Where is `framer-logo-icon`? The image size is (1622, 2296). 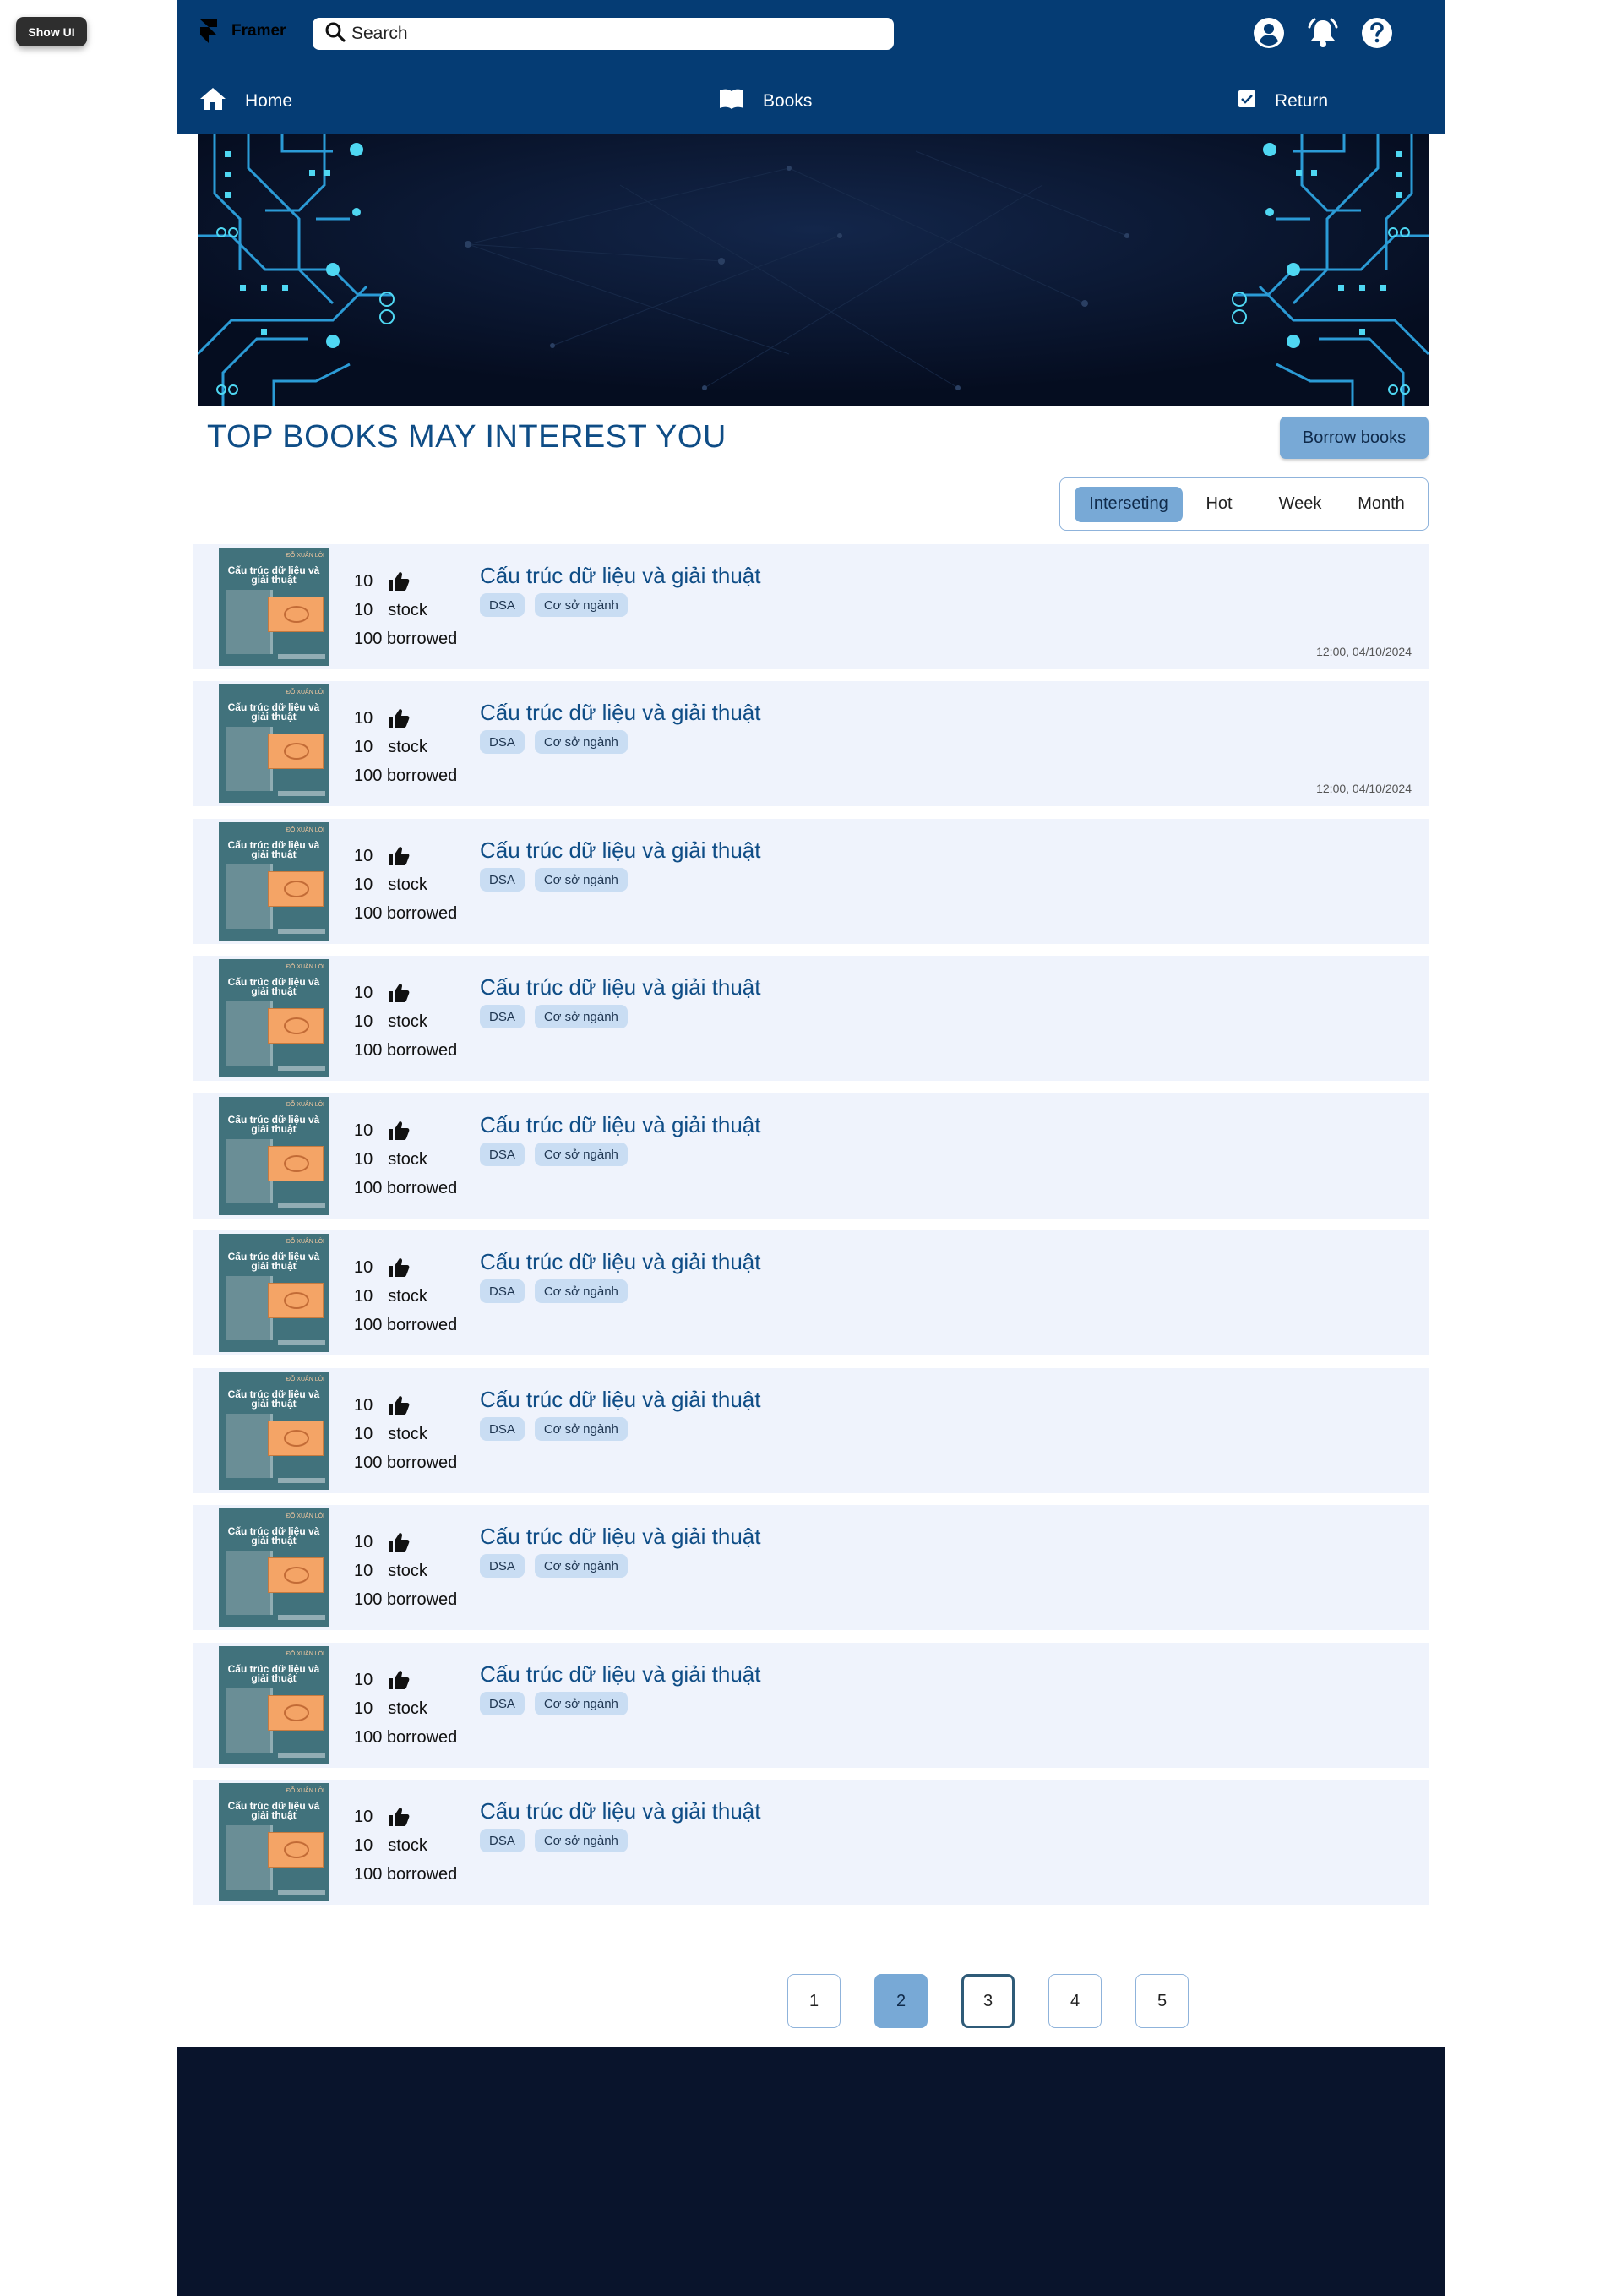 framer-logo-icon is located at coordinates (209, 31).